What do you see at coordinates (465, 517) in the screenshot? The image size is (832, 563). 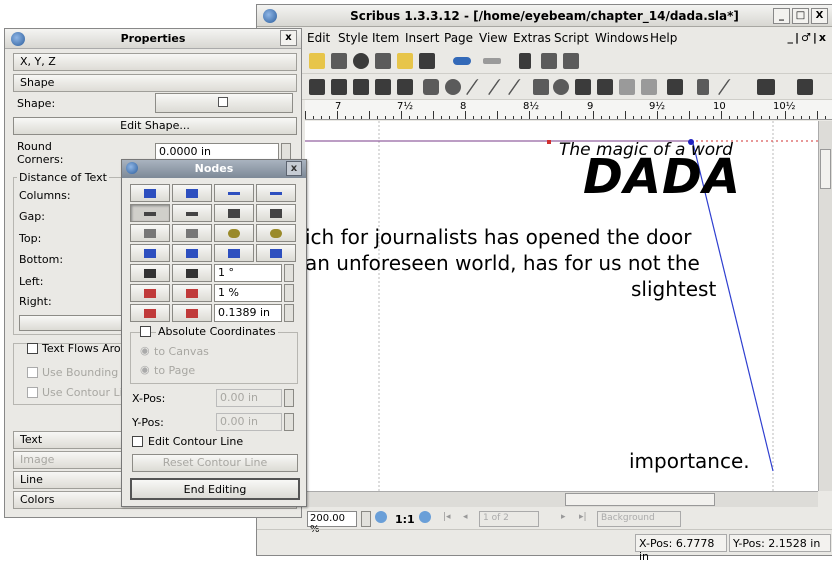 I see `prev-page-icon: ◂` at bounding box center [465, 517].